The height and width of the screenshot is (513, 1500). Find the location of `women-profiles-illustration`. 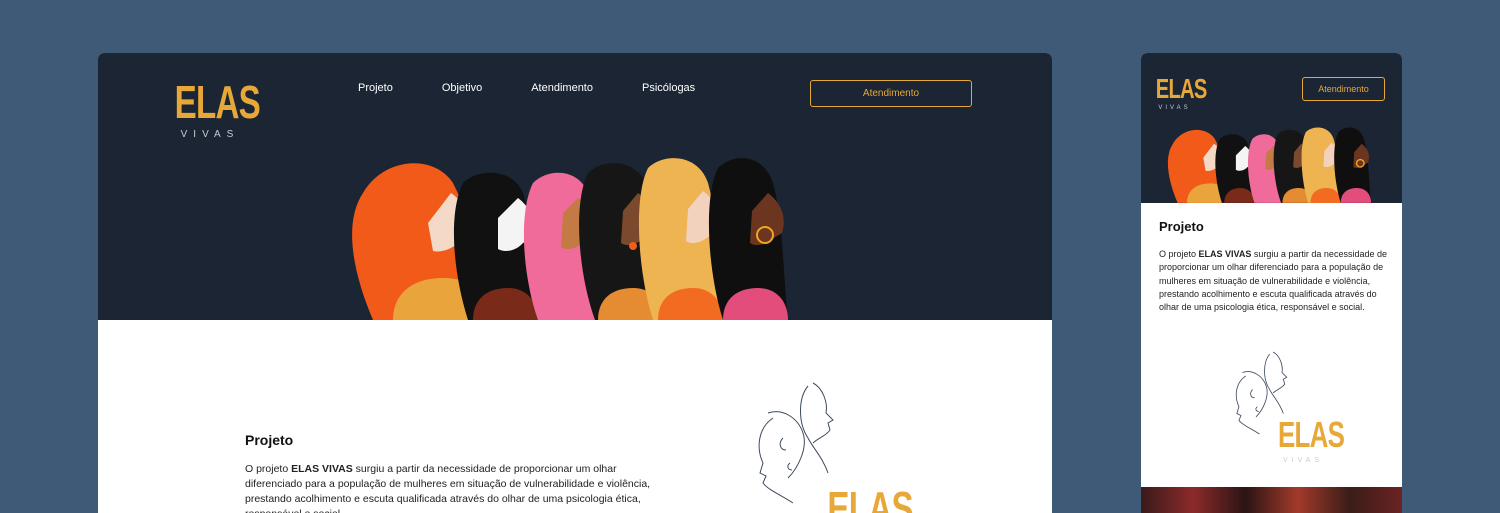

women-profiles-illustration is located at coordinates (570, 239).